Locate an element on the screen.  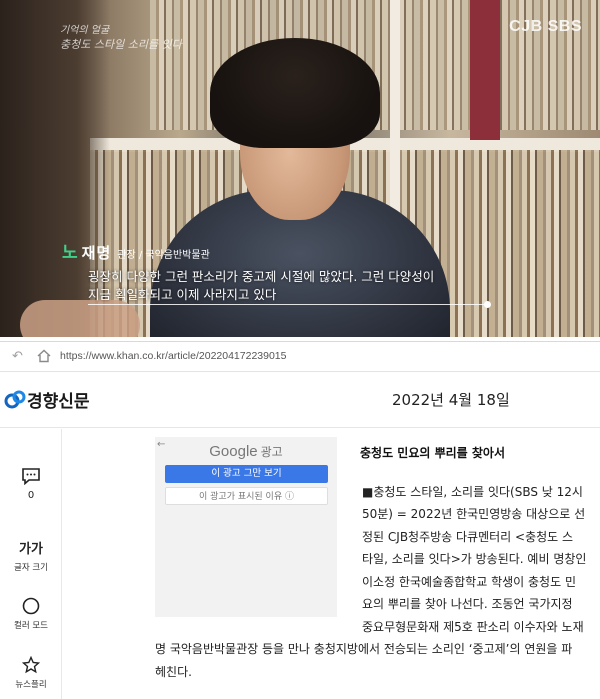
subtitle-line1: 굉장히 다양한 그런 판소리가 중고제 시절에 많았다. 그런 다양성이 is located at coordinates (261, 276).